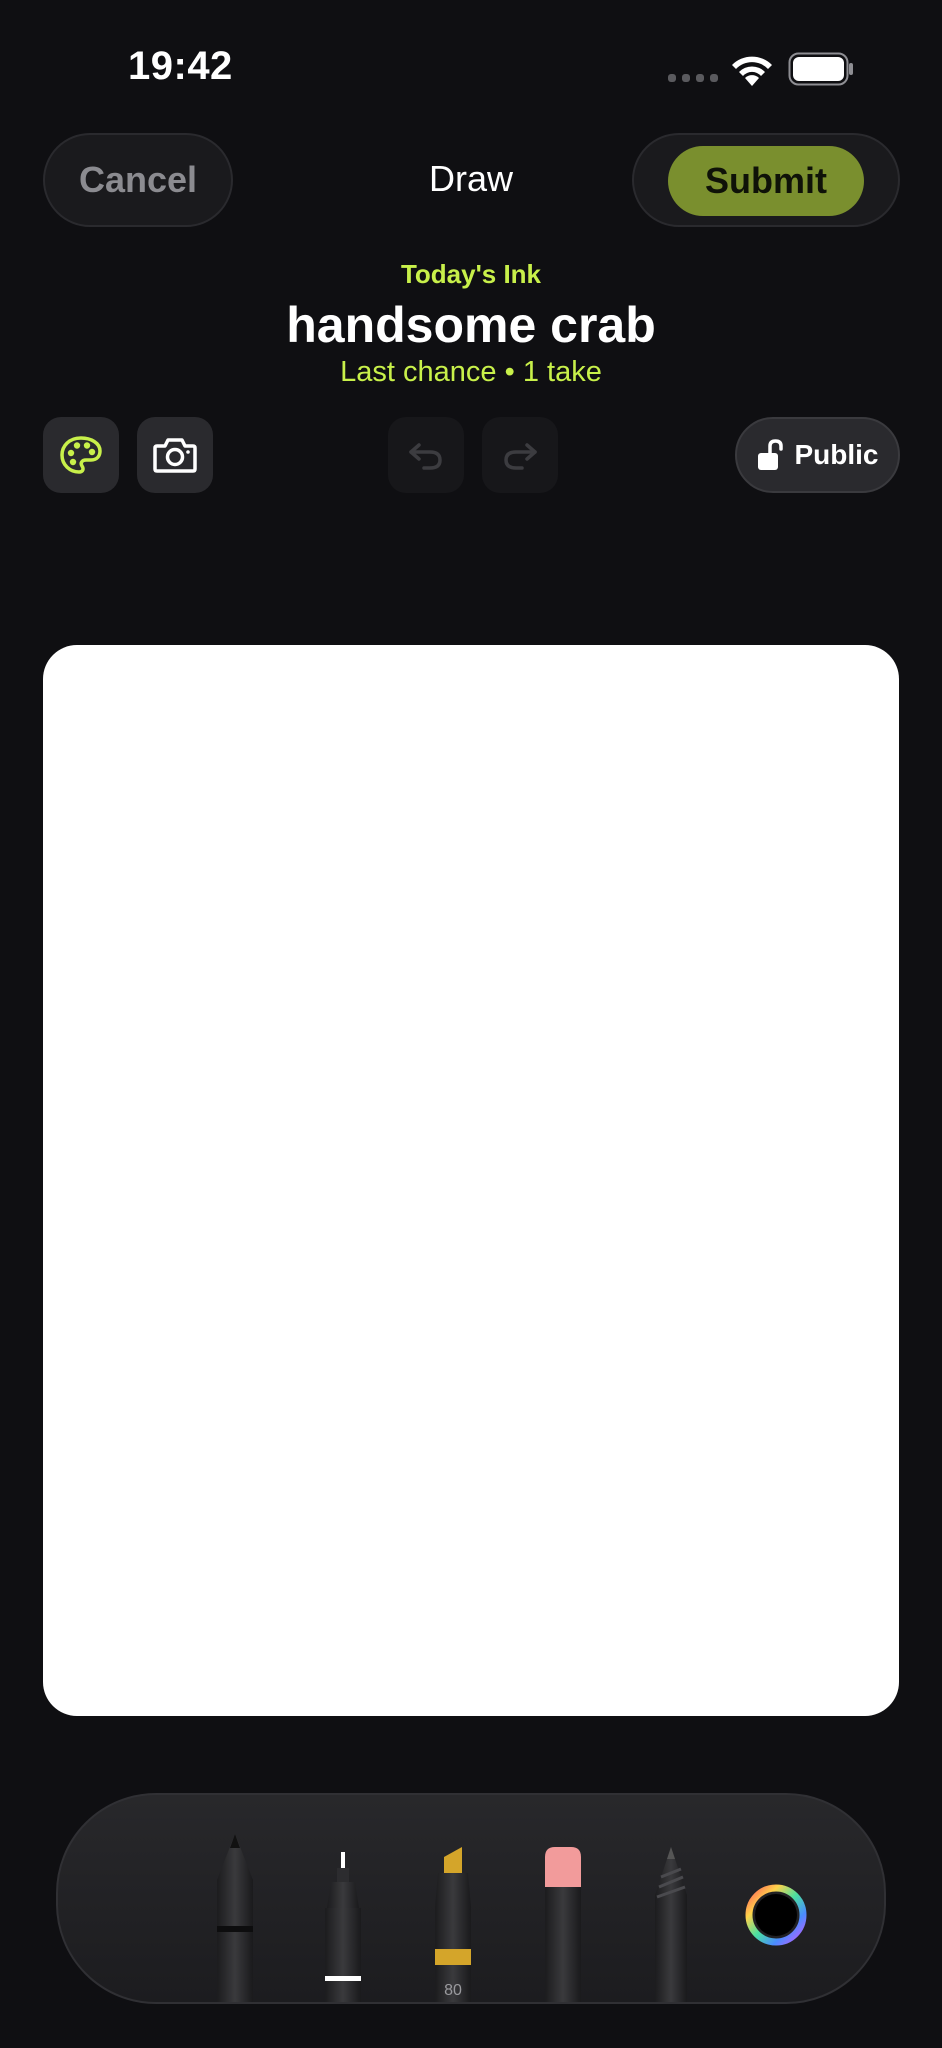 The height and width of the screenshot is (2048, 942). I want to click on unlock-icon, so click(771, 454).